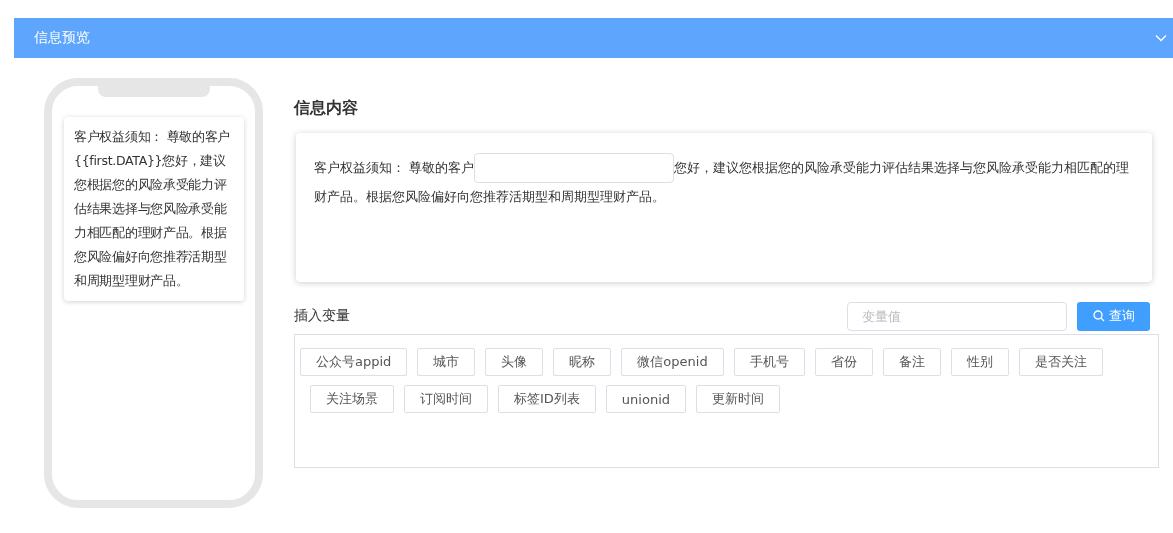 Image resolution: width=1173 pixels, height=533 pixels. Describe the element at coordinates (1098, 316) in the screenshot. I see `search-icon` at that location.